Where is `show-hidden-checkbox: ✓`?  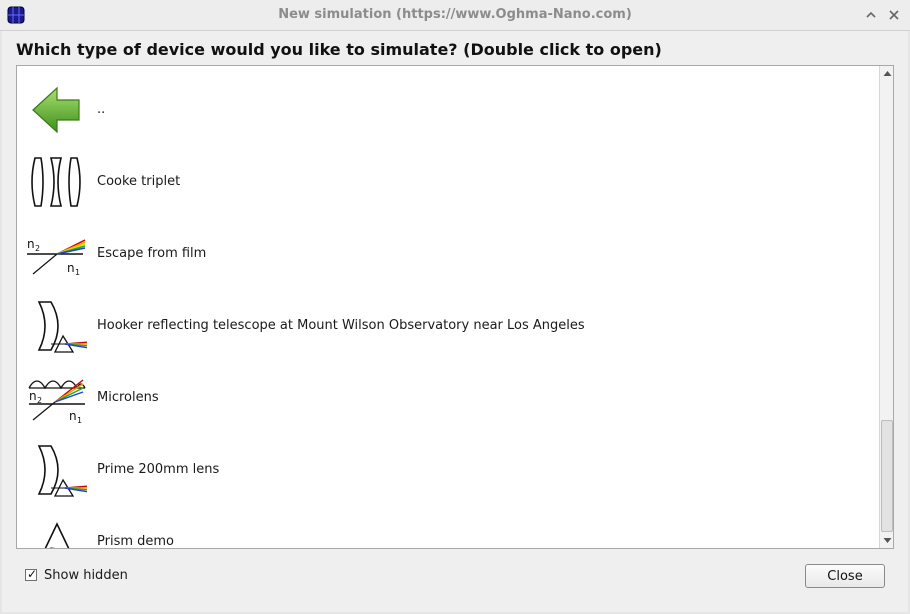
show-hidden-checkbox: ✓ is located at coordinates (31, 574).